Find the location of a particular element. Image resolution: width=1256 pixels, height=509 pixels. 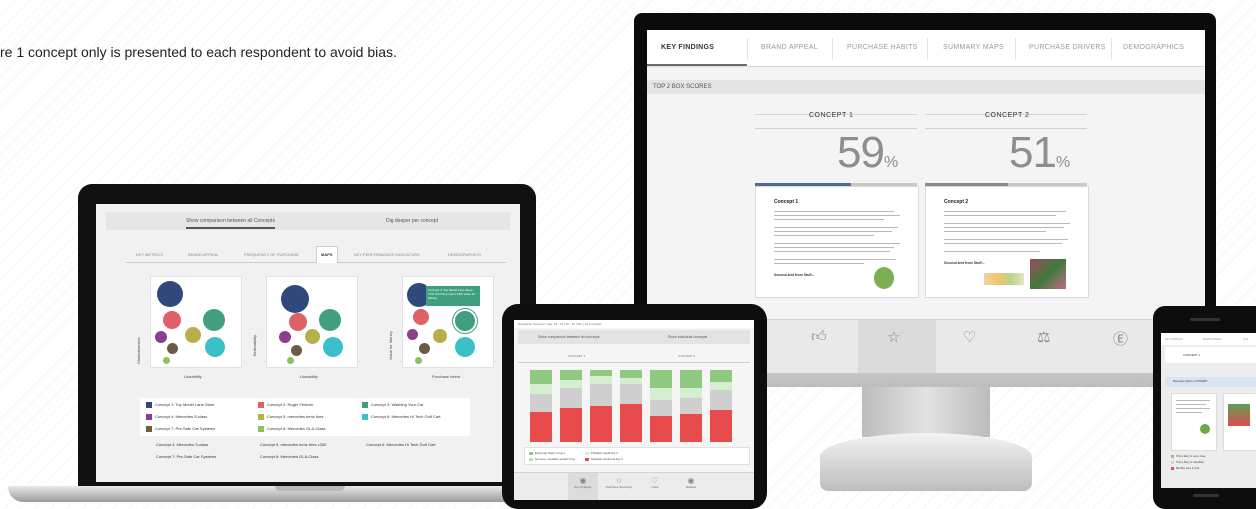

legend-item: Concept 3: Washing Your Car is located at coordinates (393, 405).